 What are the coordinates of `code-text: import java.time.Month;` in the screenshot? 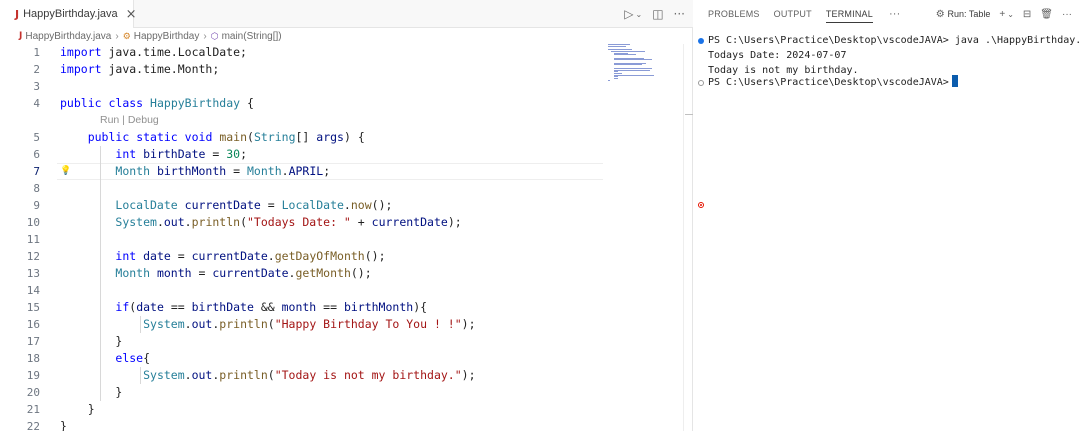 It's located at (140, 69).